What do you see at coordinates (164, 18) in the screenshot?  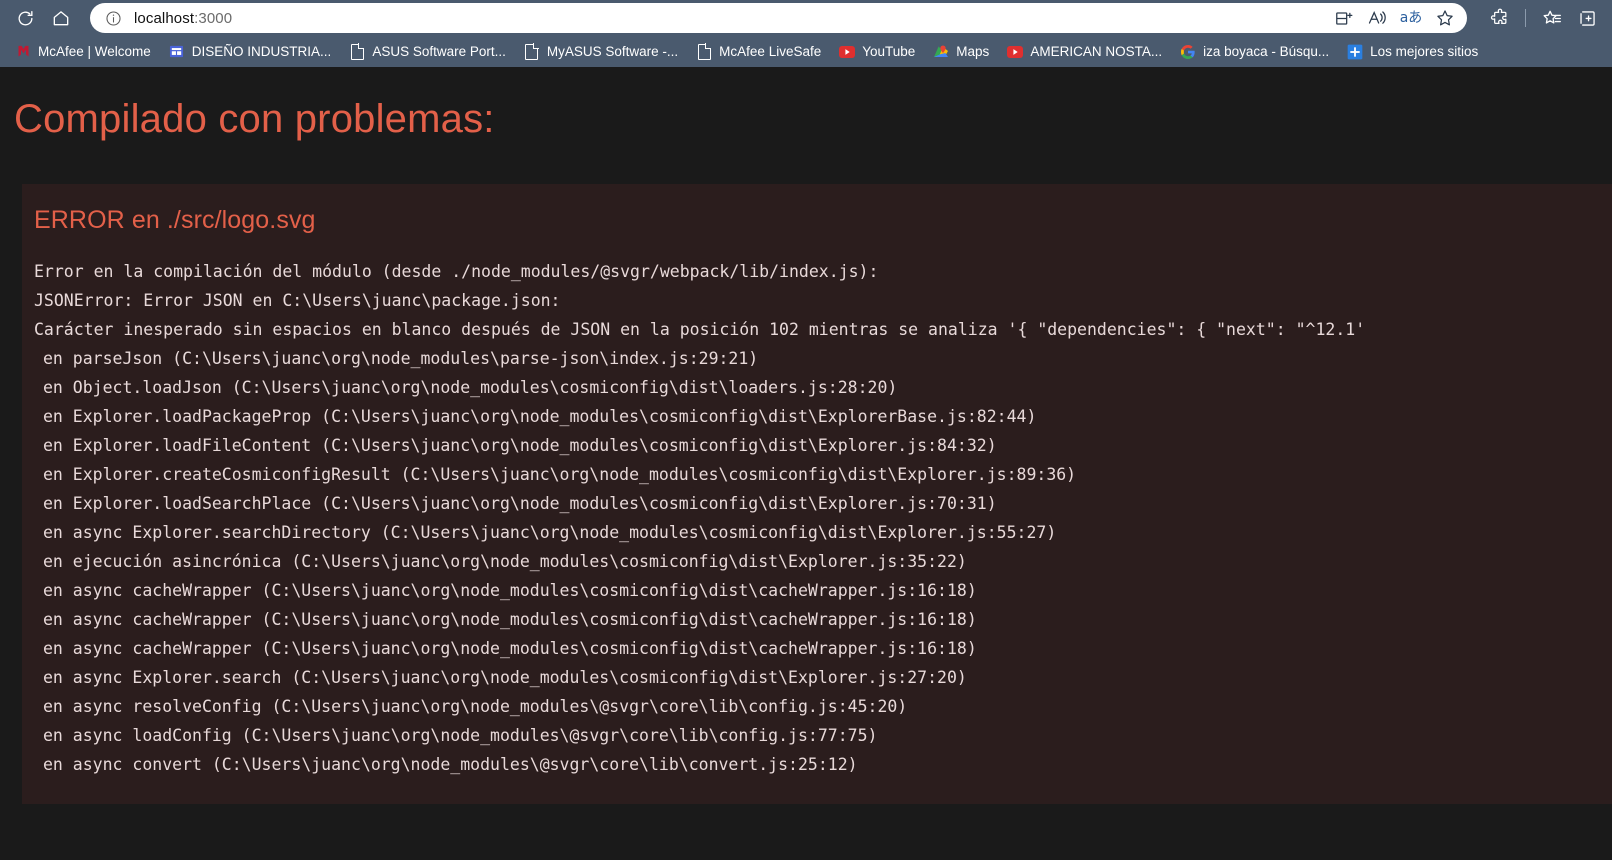 I see `url-host: localhost` at bounding box center [164, 18].